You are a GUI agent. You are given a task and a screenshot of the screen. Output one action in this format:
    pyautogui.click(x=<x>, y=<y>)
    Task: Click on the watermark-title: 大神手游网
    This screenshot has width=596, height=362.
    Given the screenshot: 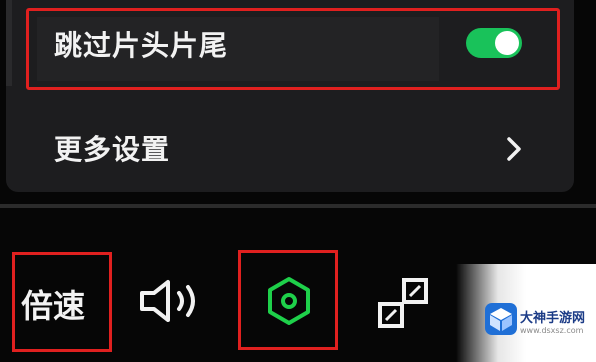 What is the action you would take?
    pyautogui.click(x=553, y=318)
    